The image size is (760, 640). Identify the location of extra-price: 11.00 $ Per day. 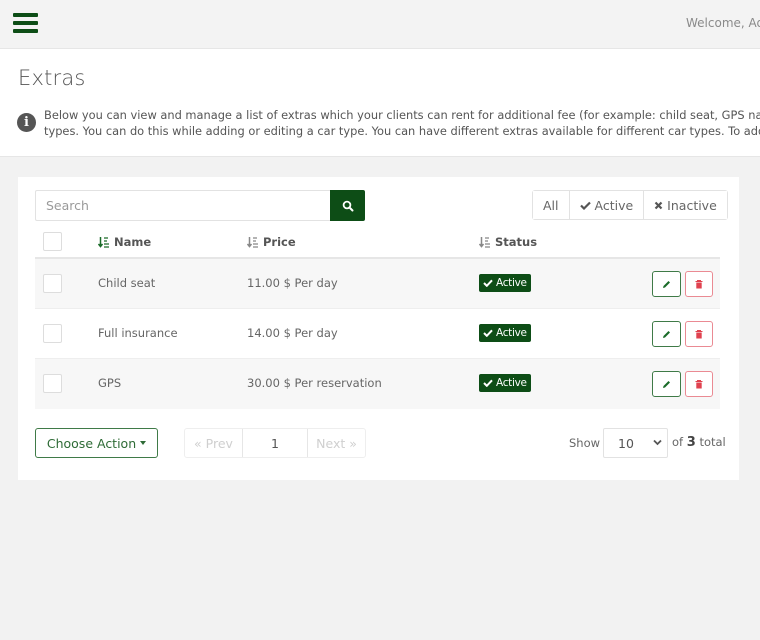
(292, 283).